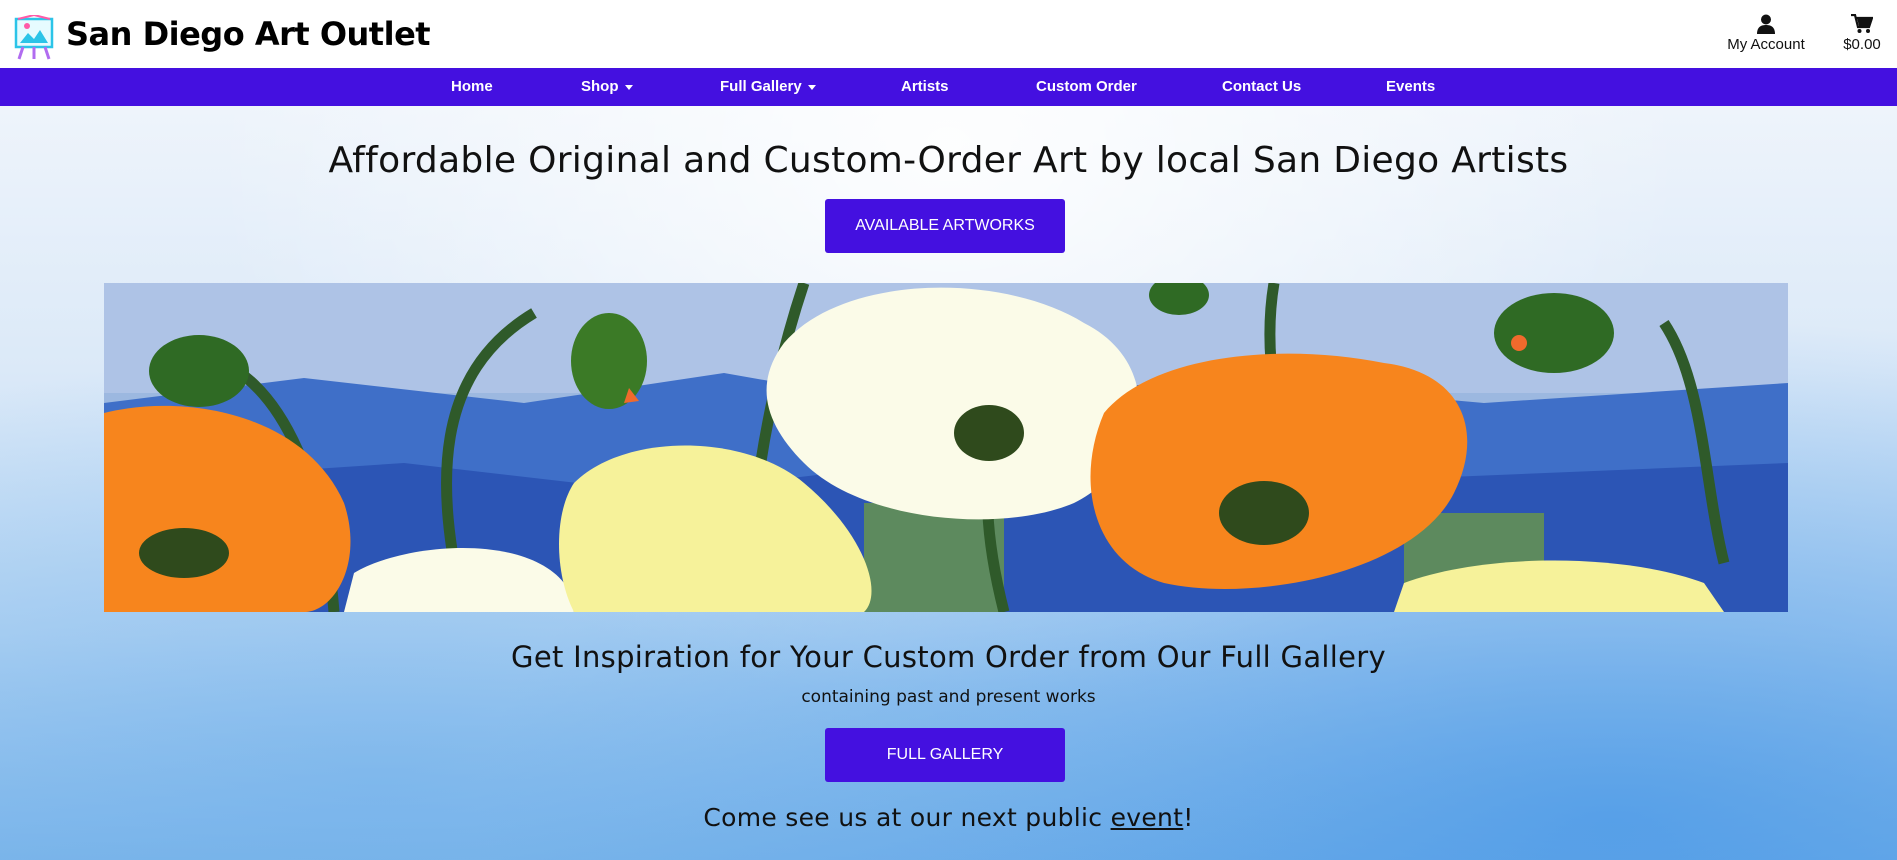 Image resolution: width=1897 pixels, height=860 pixels. What do you see at coordinates (1188, 817) in the screenshot?
I see `event-suffix: !` at bounding box center [1188, 817].